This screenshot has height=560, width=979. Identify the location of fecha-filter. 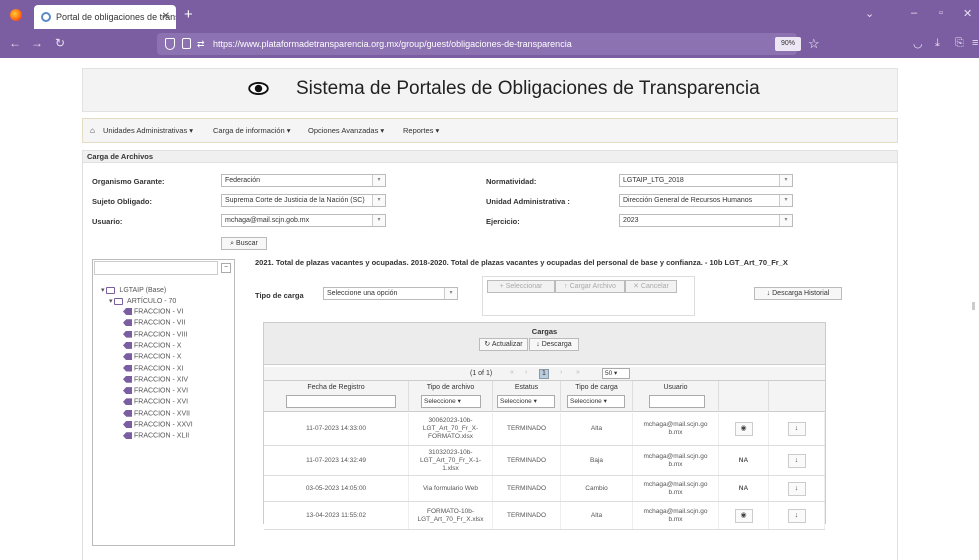
(341, 401).